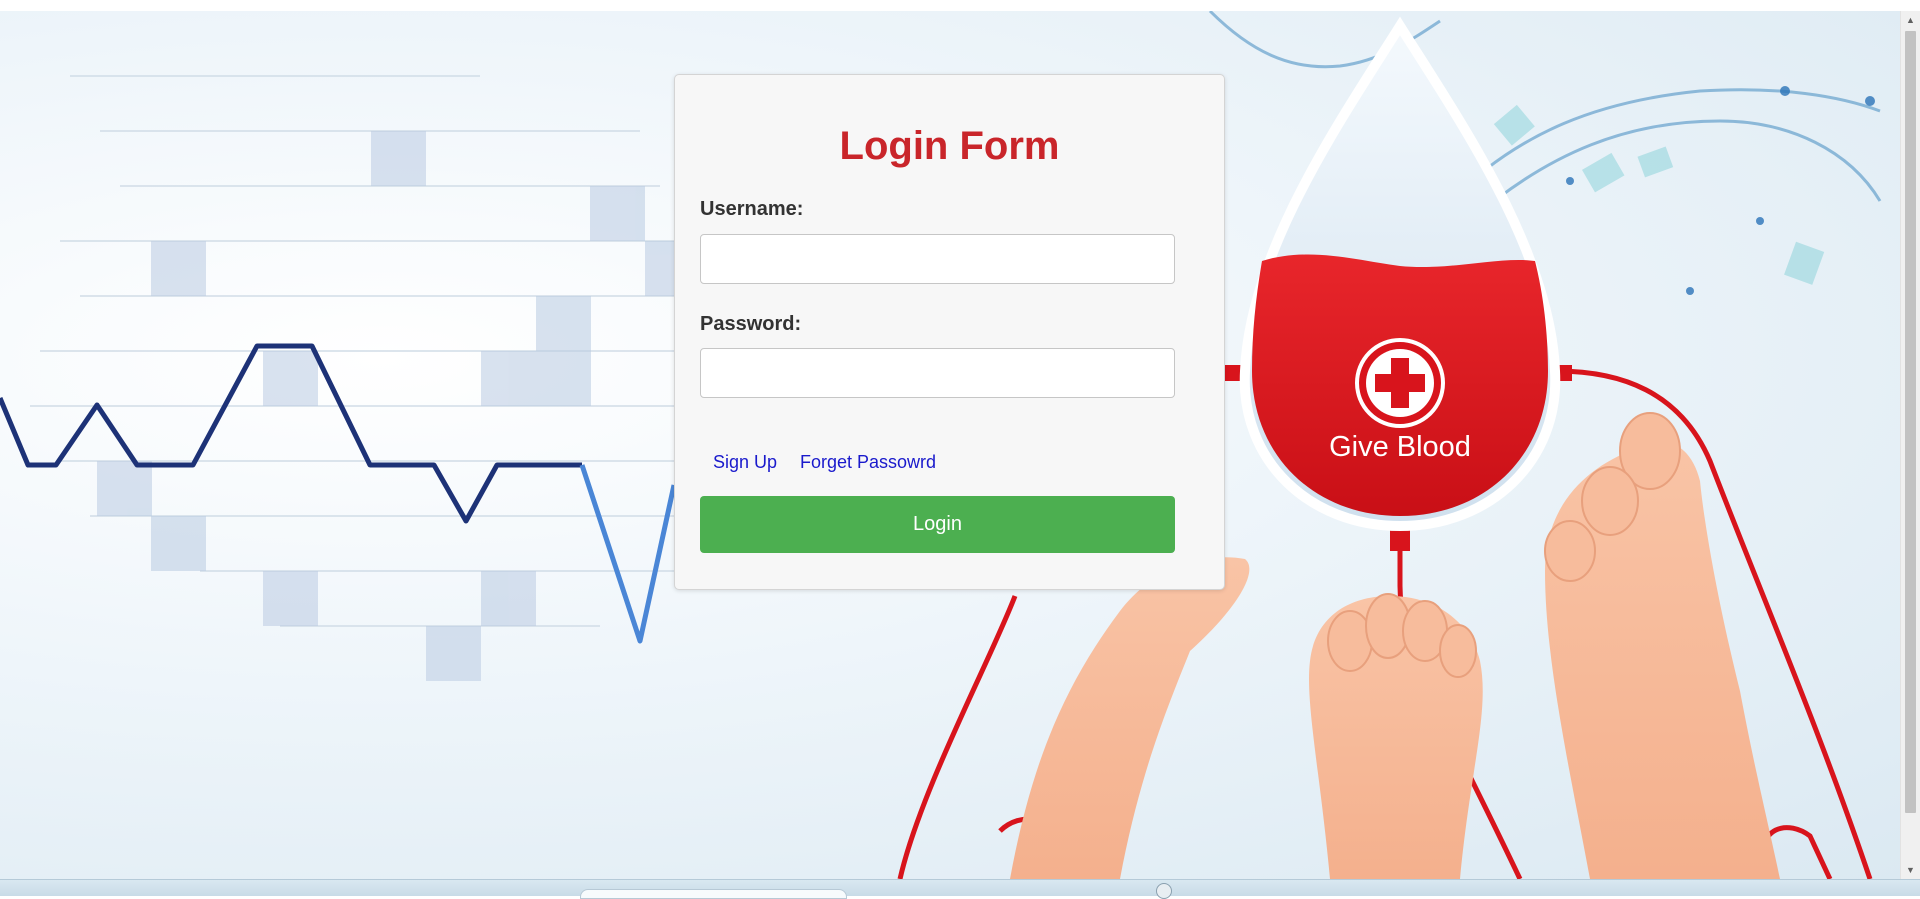 Image resolution: width=1920 pixels, height=899 pixels. What do you see at coordinates (752, 209) in the screenshot?
I see `username-label: Username:` at bounding box center [752, 209].